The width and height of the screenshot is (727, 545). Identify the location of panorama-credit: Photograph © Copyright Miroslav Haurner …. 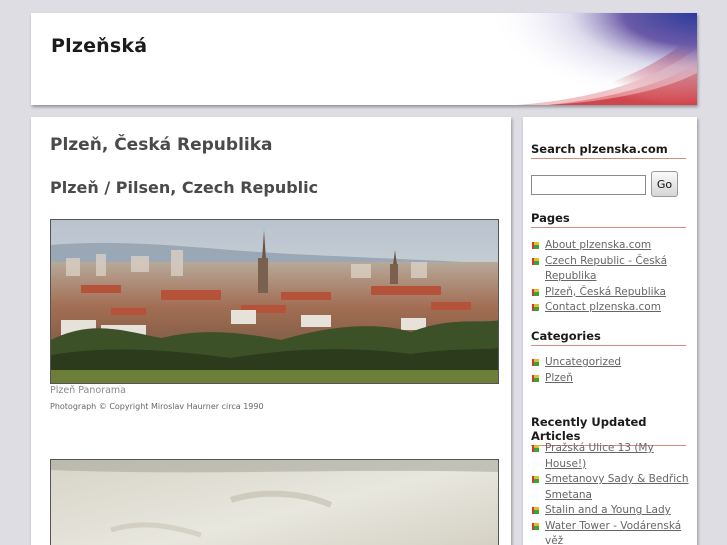
(157, 406).